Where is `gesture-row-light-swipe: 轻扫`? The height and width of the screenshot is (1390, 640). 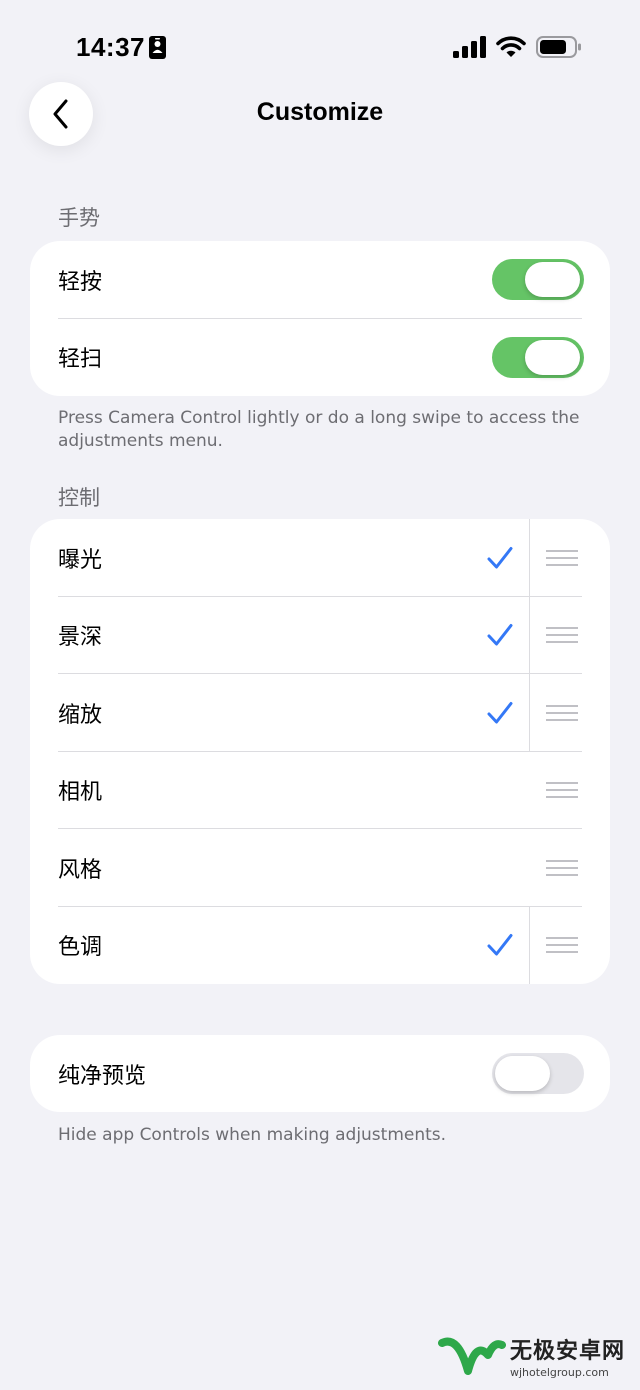
gesture-row-light-swipe: 轻扫 is located at coordinates (320, 358).